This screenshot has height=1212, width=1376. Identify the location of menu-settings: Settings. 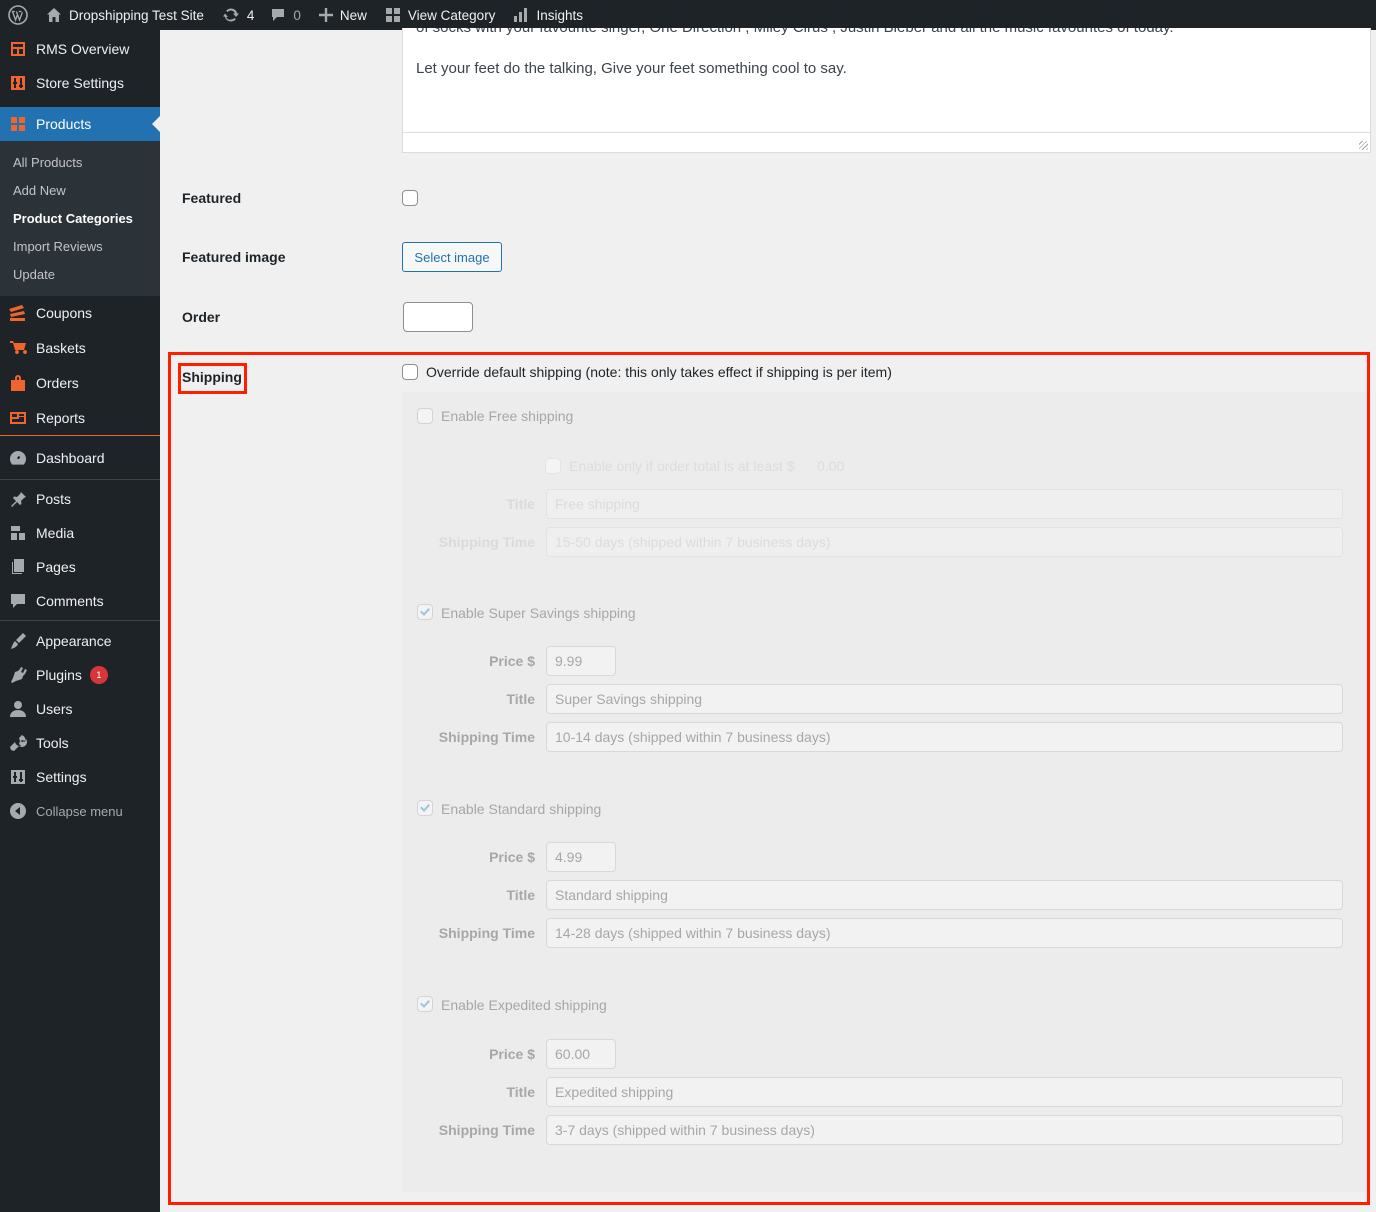
(80, 777).